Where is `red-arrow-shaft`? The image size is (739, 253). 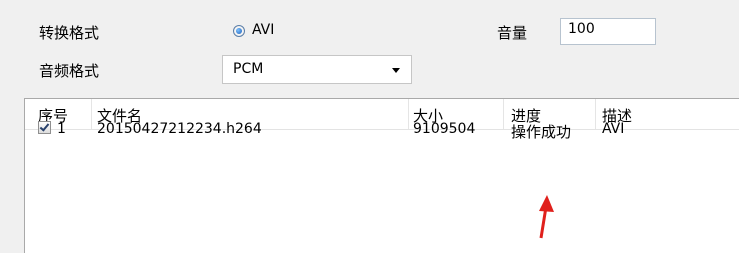 red-arrow-shaft is located at coordinates (543, 222).